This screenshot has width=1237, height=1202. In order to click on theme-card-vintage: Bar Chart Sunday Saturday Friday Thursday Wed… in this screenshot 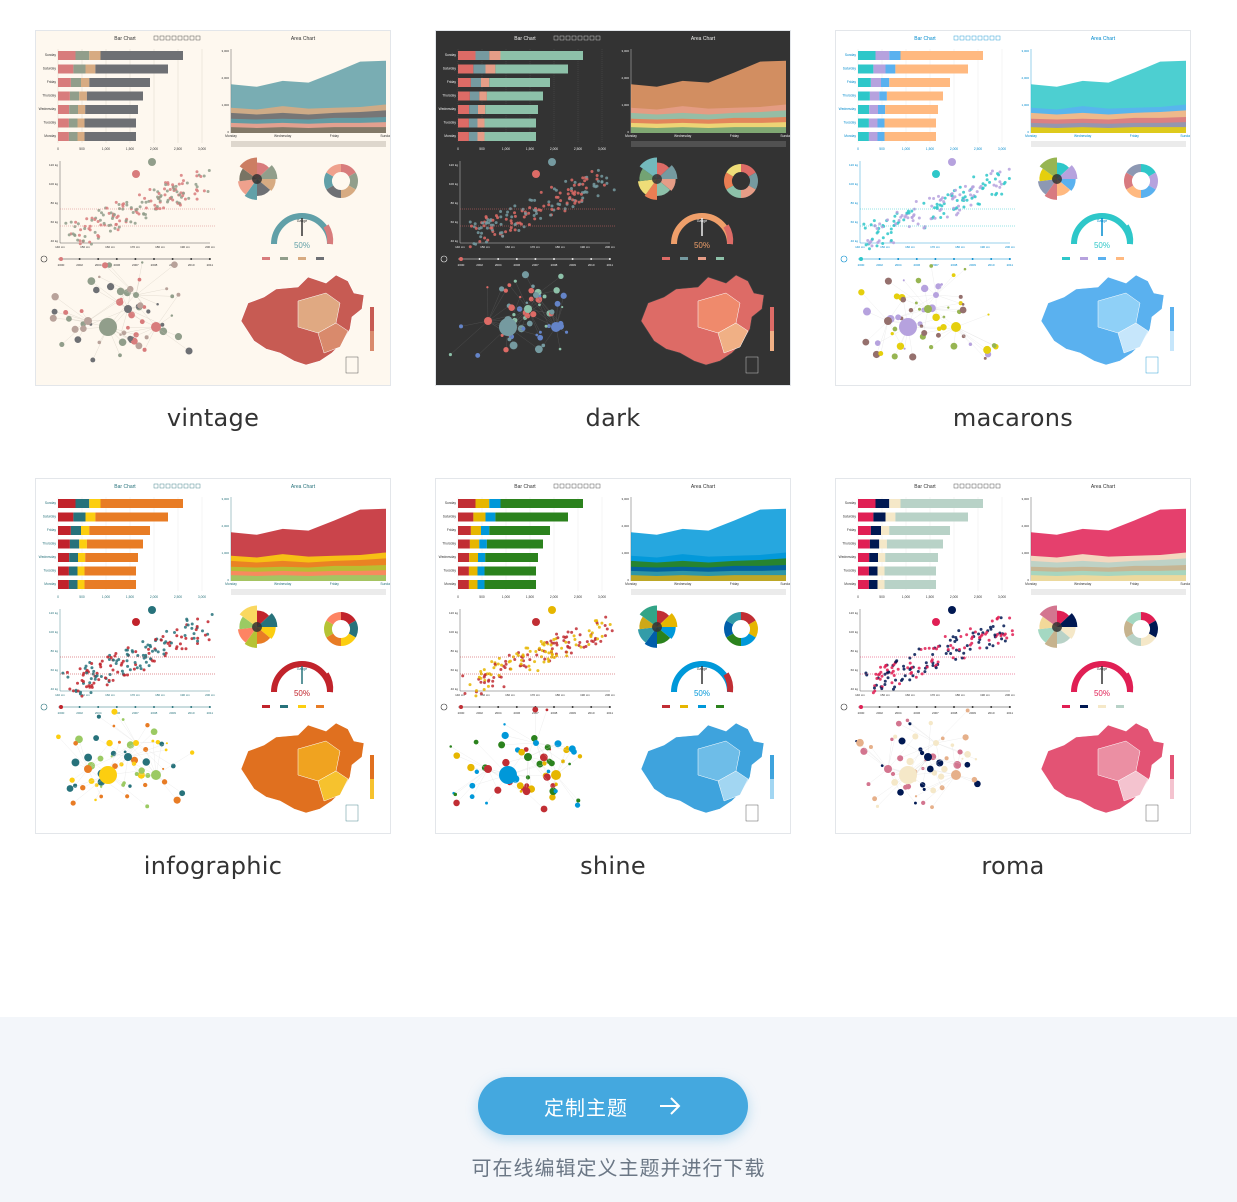, I will do `click(213, 231)`.